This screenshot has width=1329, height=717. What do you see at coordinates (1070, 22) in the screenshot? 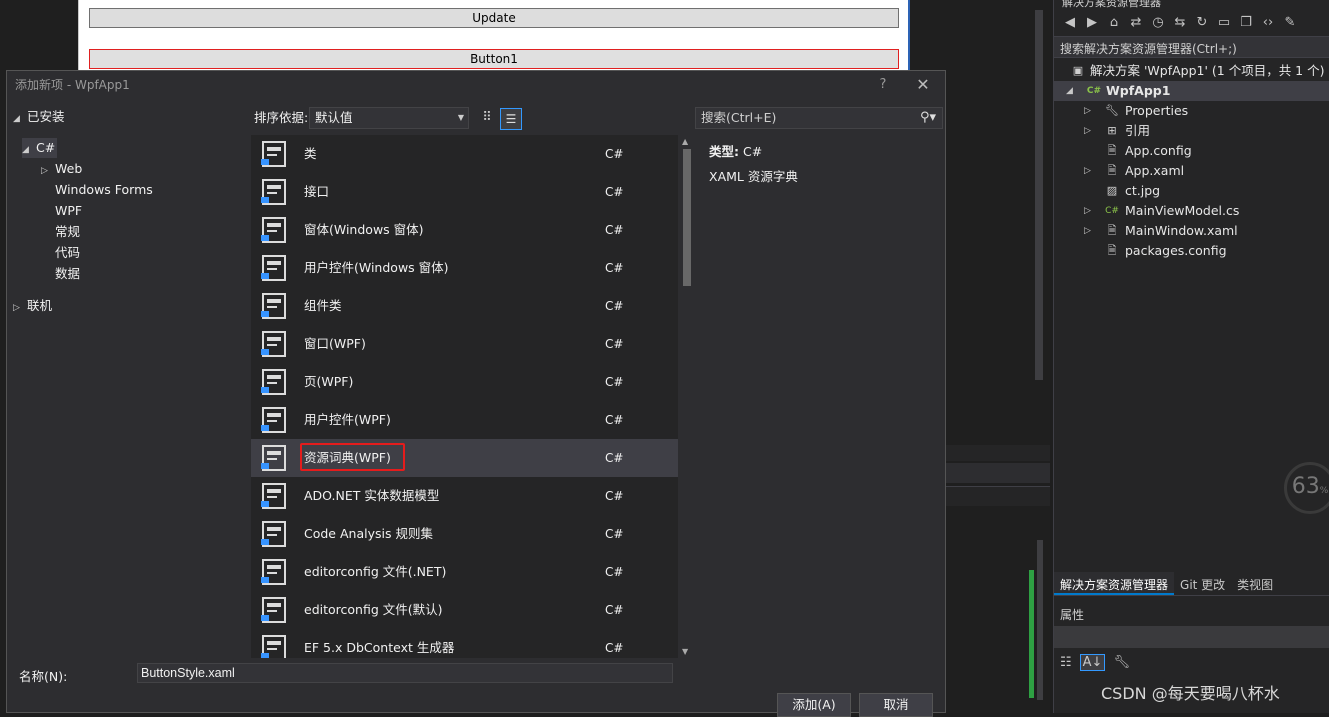
I see `back-icon: ◀` at bounding box center [1070, 22].